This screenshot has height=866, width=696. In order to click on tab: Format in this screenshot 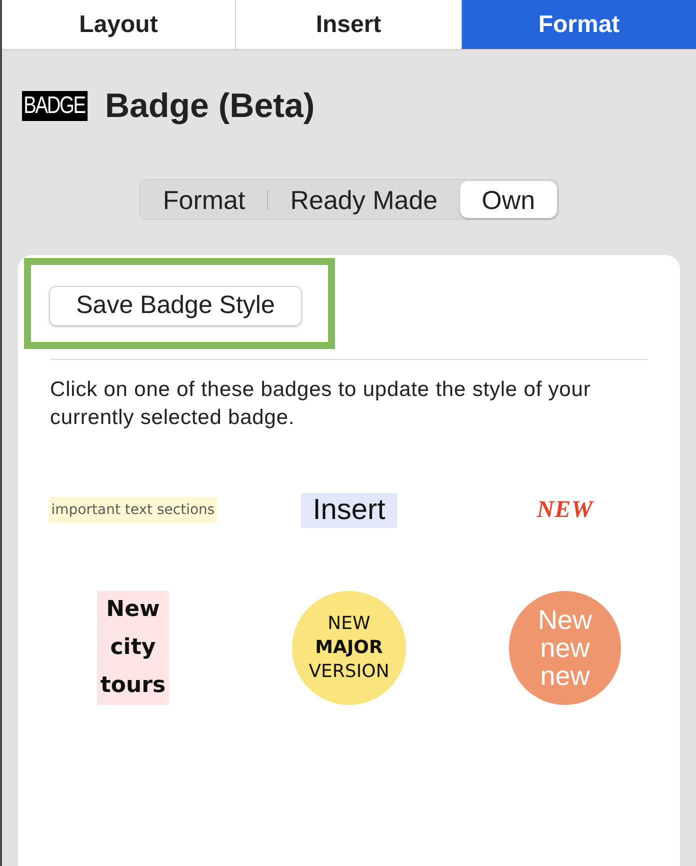, I will do `click(578, 24)`.